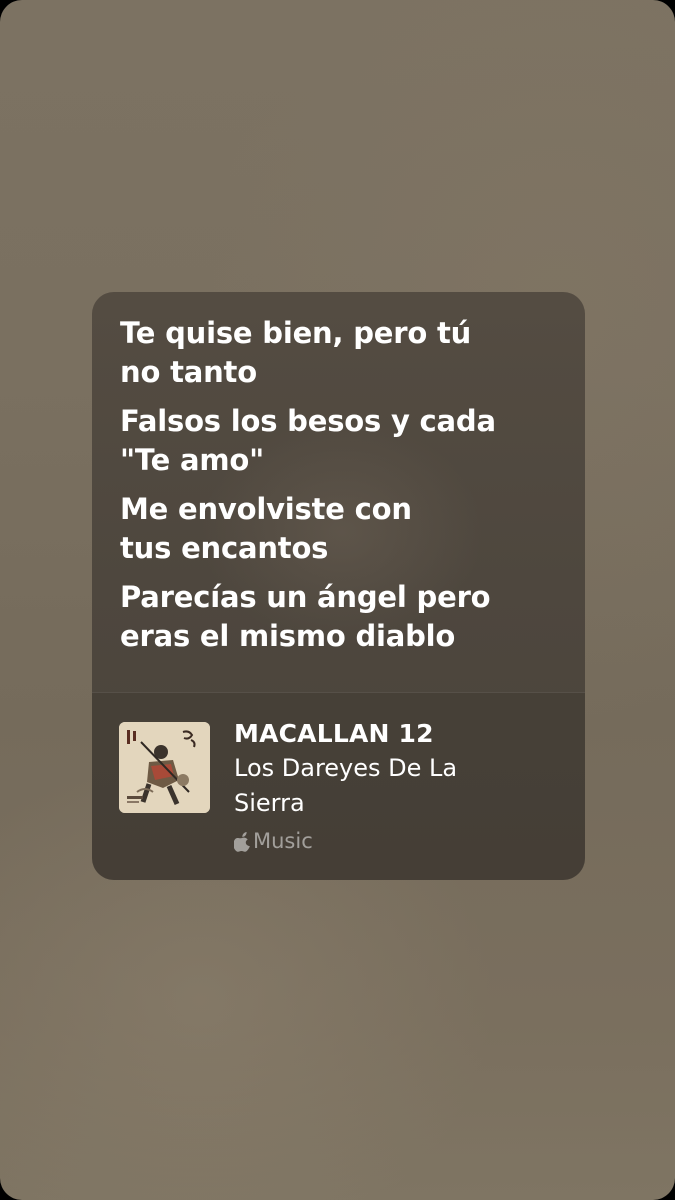 Image resolution: width=675 pixels, height=1200 pixels. I want to click on album-cover-image, so click(164, 767).